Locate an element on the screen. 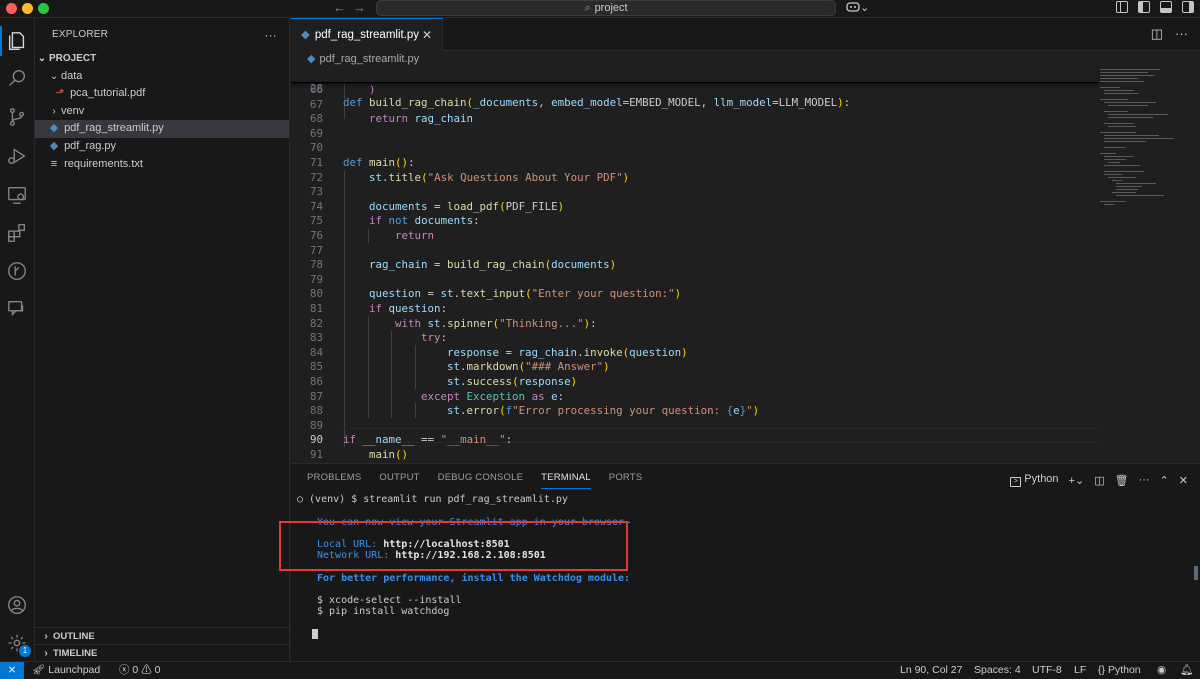  close-tab-icon: ✕ is located at coordinates (427, 35).